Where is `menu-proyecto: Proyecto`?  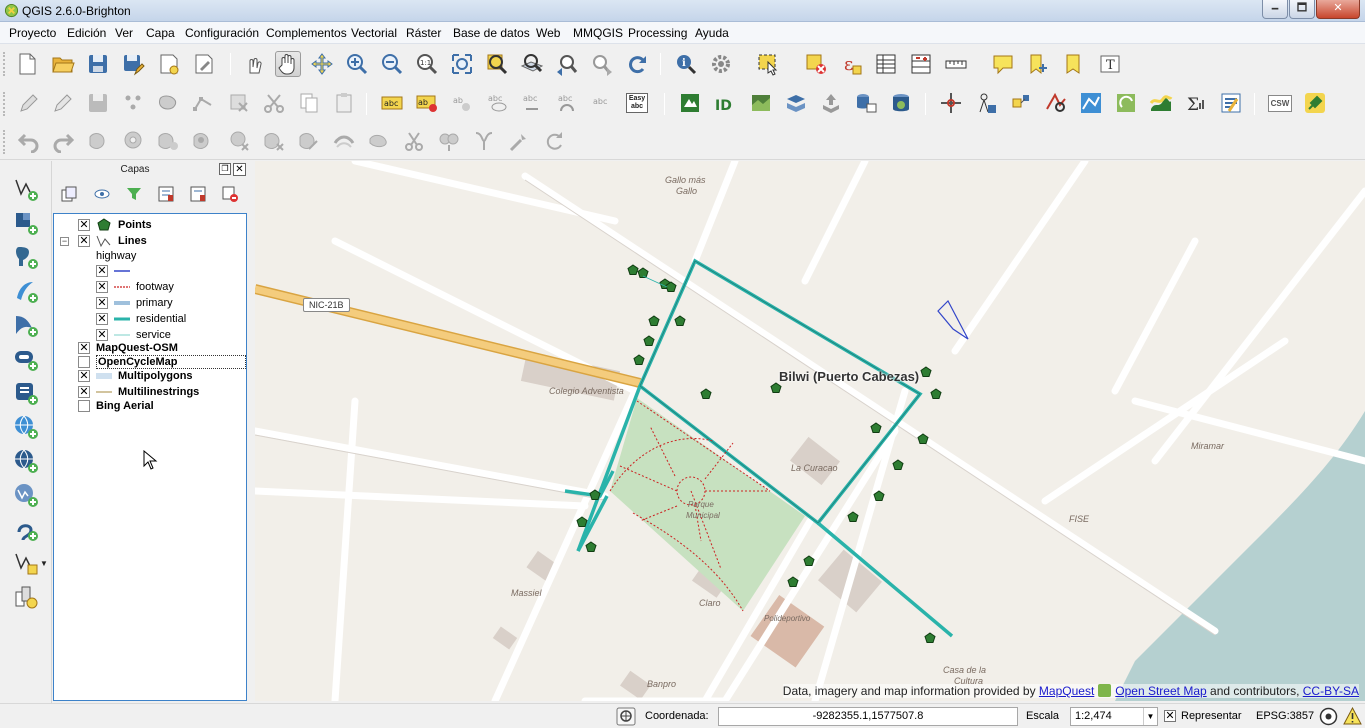
menu-proyecto: Proyecto is located at coordinates (32, 33).